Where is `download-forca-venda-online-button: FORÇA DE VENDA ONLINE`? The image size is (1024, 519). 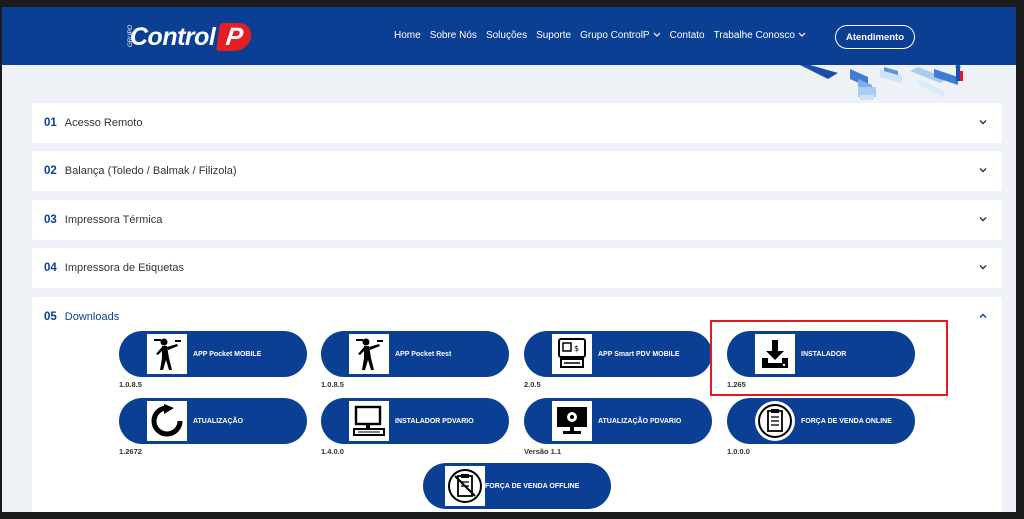
download-forca-venda-online-button: FORÇA DE VENDA ONLINE is located at coordinates (821, 421).